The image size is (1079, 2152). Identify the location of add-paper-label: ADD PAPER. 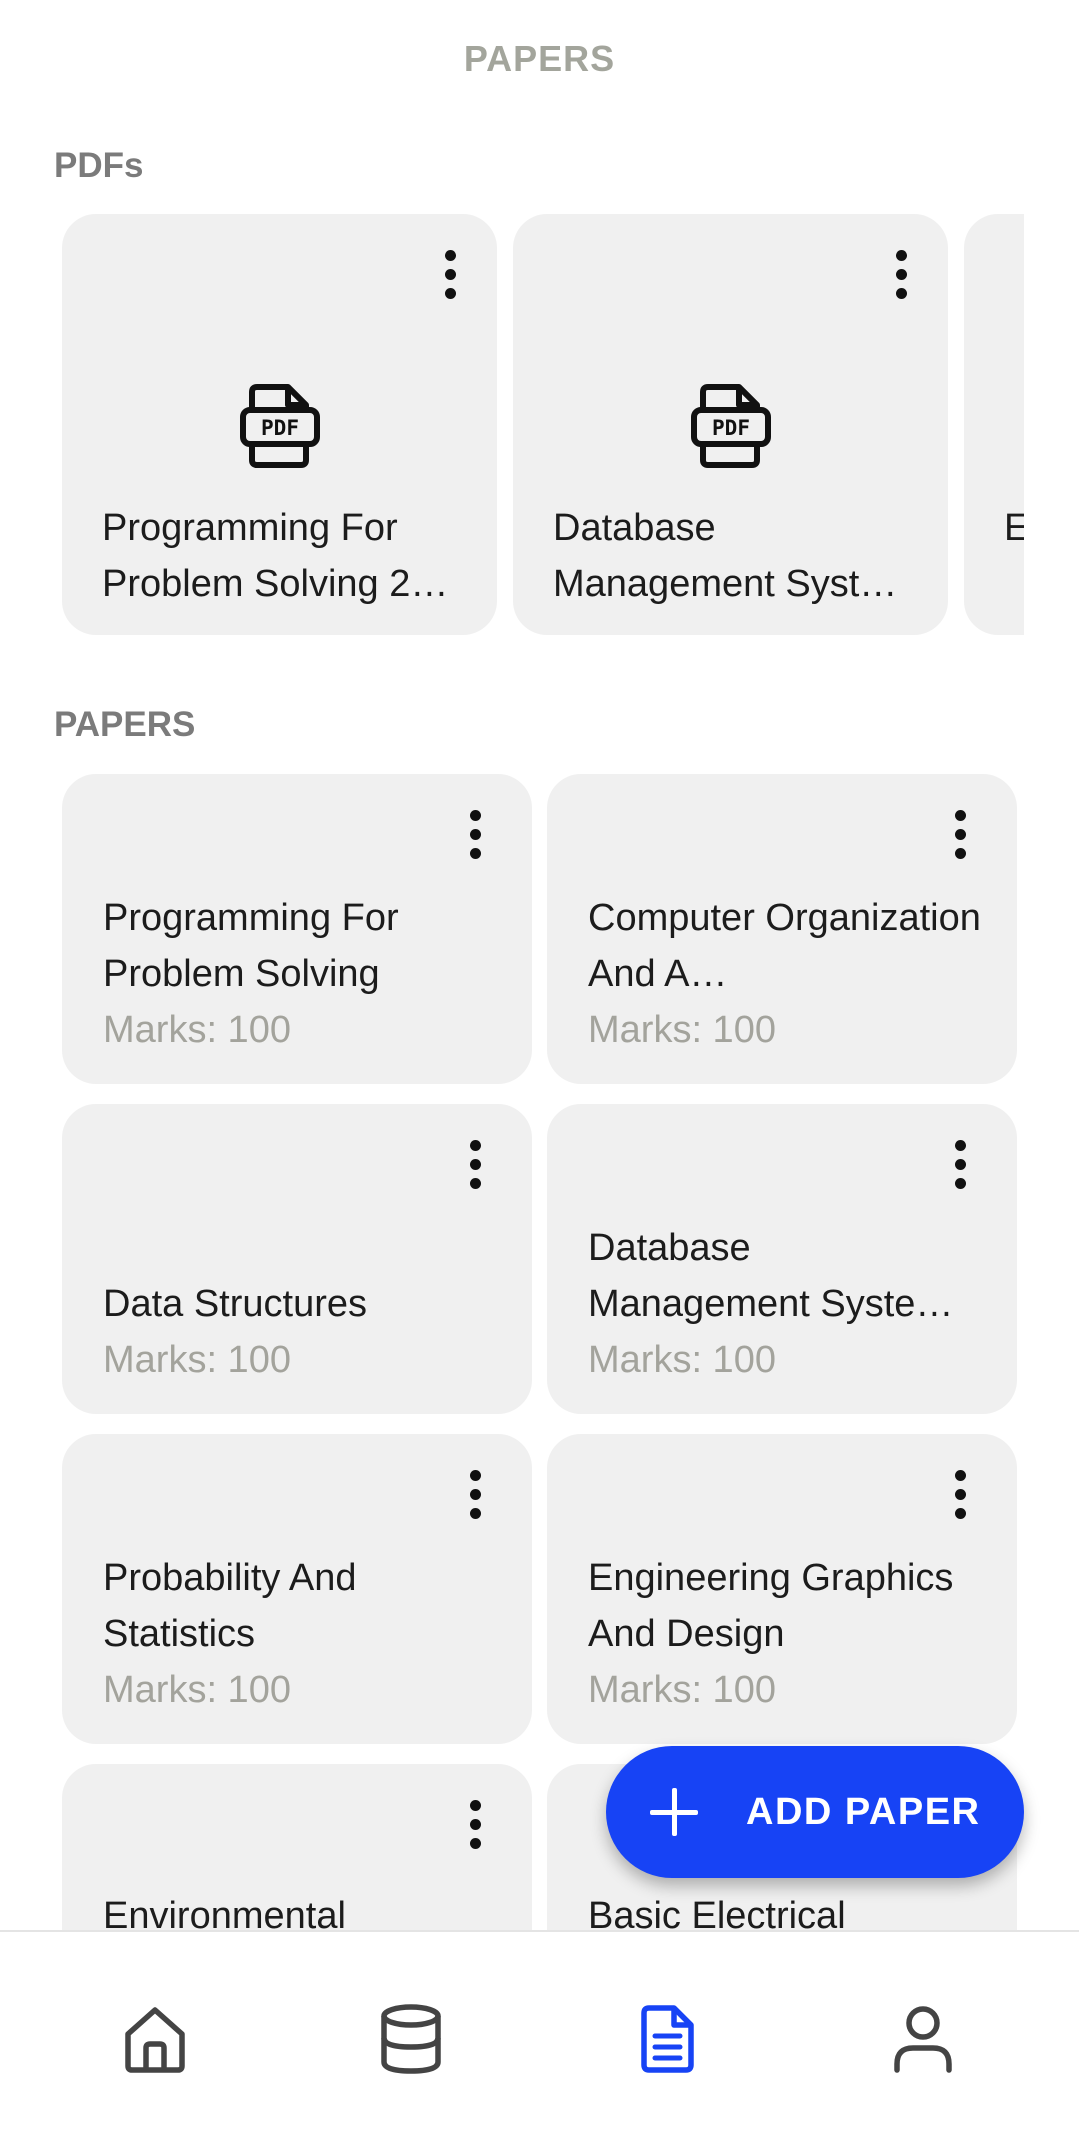
(863, 1811).